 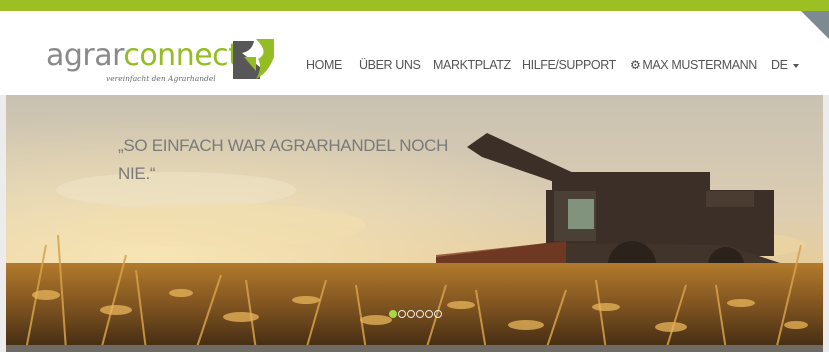 What do you see at coordinates (414, 5) in the screenshot?
I see `top-accent-bar` at bounding box center [414, 5].